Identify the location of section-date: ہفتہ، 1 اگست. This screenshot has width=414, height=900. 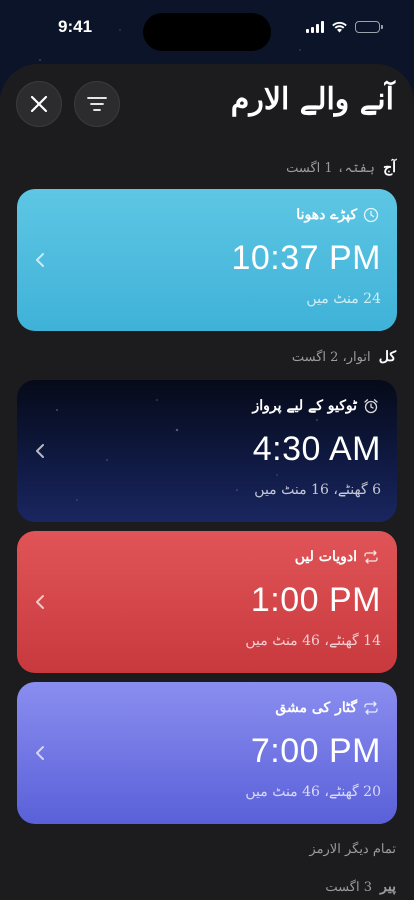
(330, 168).